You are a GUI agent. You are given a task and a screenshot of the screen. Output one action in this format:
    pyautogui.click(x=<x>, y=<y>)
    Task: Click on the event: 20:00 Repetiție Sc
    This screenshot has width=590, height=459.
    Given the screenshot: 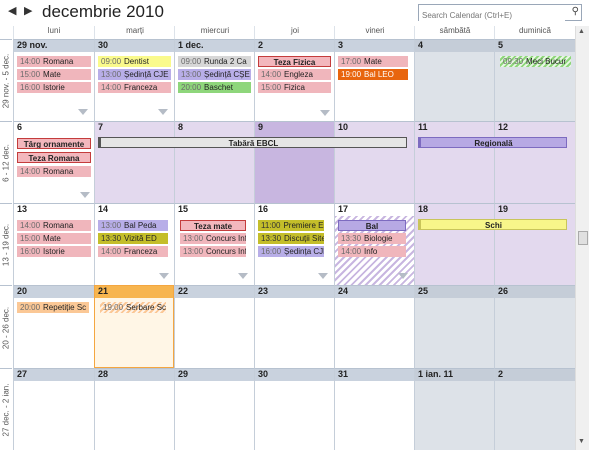 What is the action you would take?
    pyautogui.click(x=53, y=307)
    